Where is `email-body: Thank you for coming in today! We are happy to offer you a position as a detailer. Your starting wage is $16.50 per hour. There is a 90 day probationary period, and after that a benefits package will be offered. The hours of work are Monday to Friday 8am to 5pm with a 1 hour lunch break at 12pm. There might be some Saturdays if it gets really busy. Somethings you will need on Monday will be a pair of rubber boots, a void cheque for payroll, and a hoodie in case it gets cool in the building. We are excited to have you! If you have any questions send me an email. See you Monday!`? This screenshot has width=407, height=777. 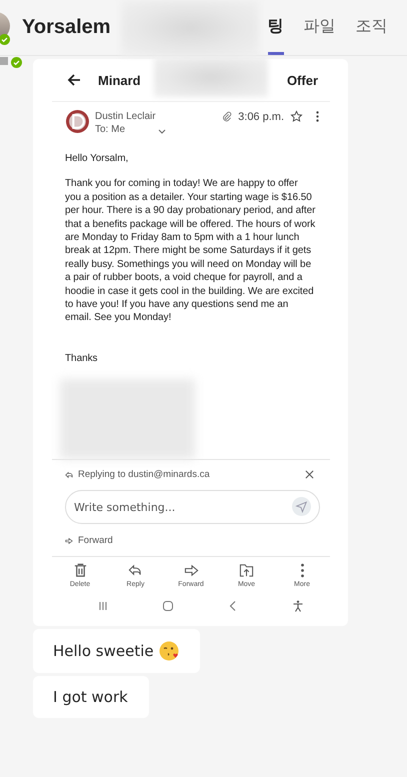 email-body: Thank you for coming in today! We are happy to offer you a position as a detailer. Your starting wage is $16.50 per hour. There is a 90 day probationary period, and after that a benefits package will be offered. The hours of work are Monday to Friday 8am to 5pm with a 1 hour lunch break at 12pm. There might be some Saturdays if it gets really busy. Somethings you will need on Monday will be a pair of rubber boots, a void cheque for payroll, and a hoodie in case it gets cool in the building. We are excited to have you! If you have any questions send me an email. See you Monday! is located at coordinates (190, 251).